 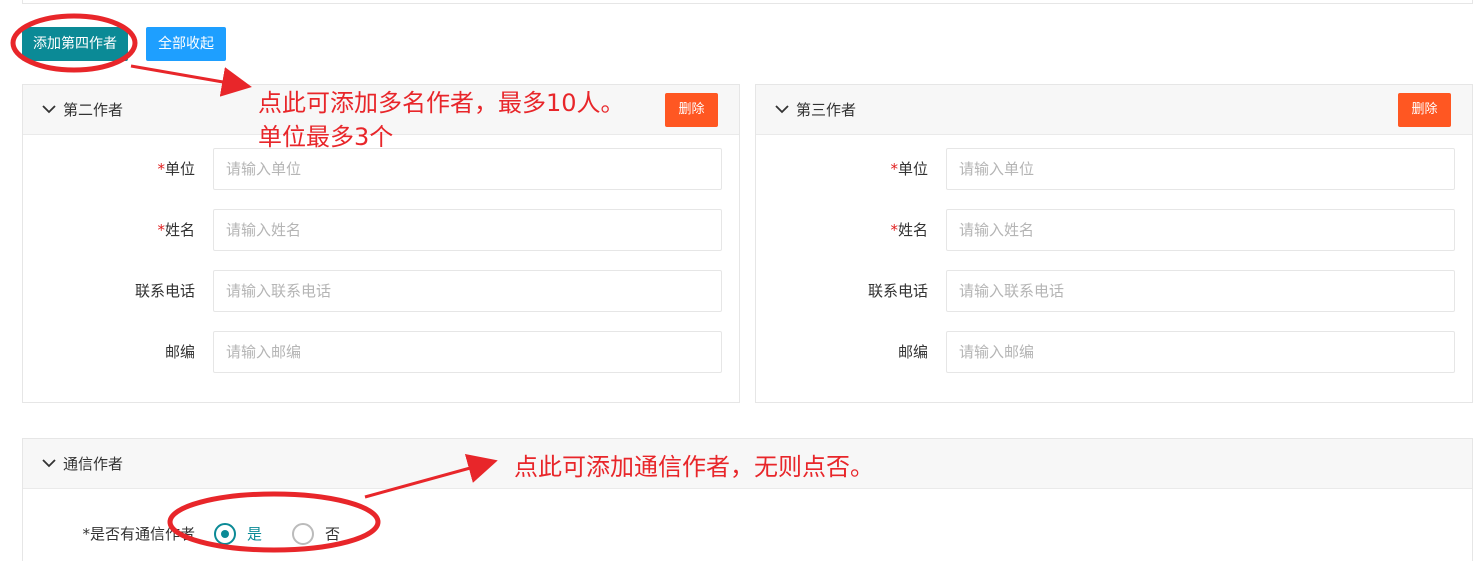 What do you see at coordinates (1114, 110) in the screenshot?
I see `panel-header: 第三作者 删除` at bounding box center [1114, 110].